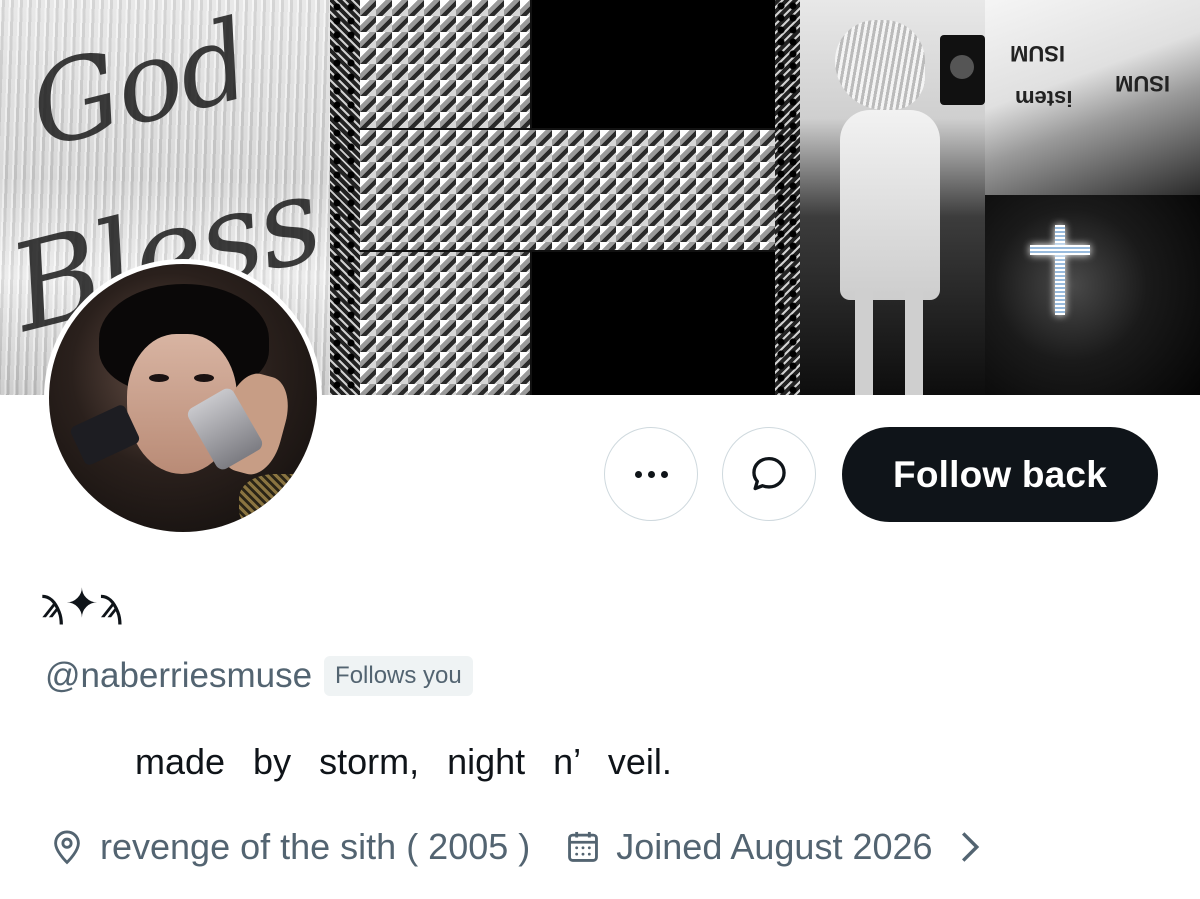  Describe the element at coordinates (1092, 97) in the screenshot. I see `banner-tights-photo: ISUM istem ISUM` at that location.